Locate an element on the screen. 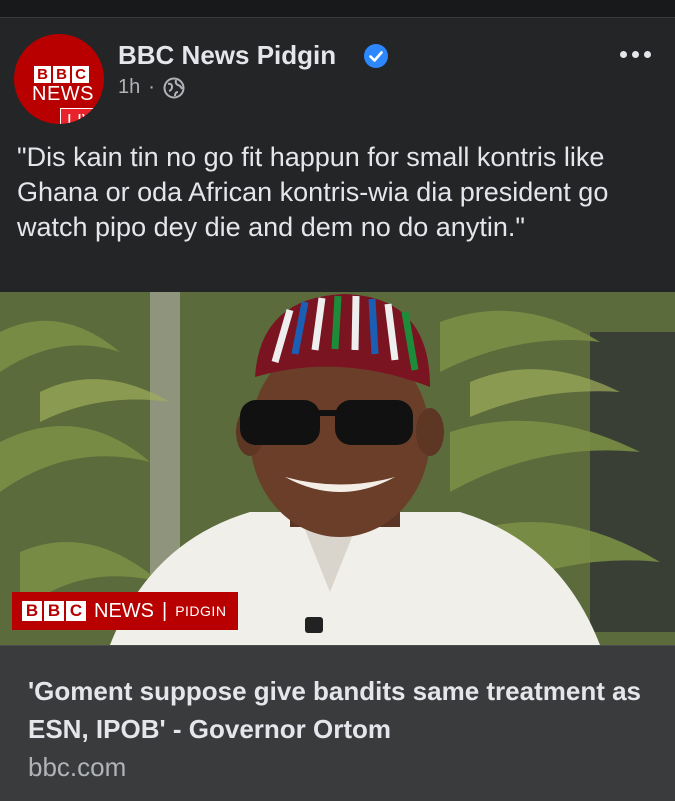 This screenshot has height=801, width=675. post-timestamp: 1h is located at coordinates (129, 87).